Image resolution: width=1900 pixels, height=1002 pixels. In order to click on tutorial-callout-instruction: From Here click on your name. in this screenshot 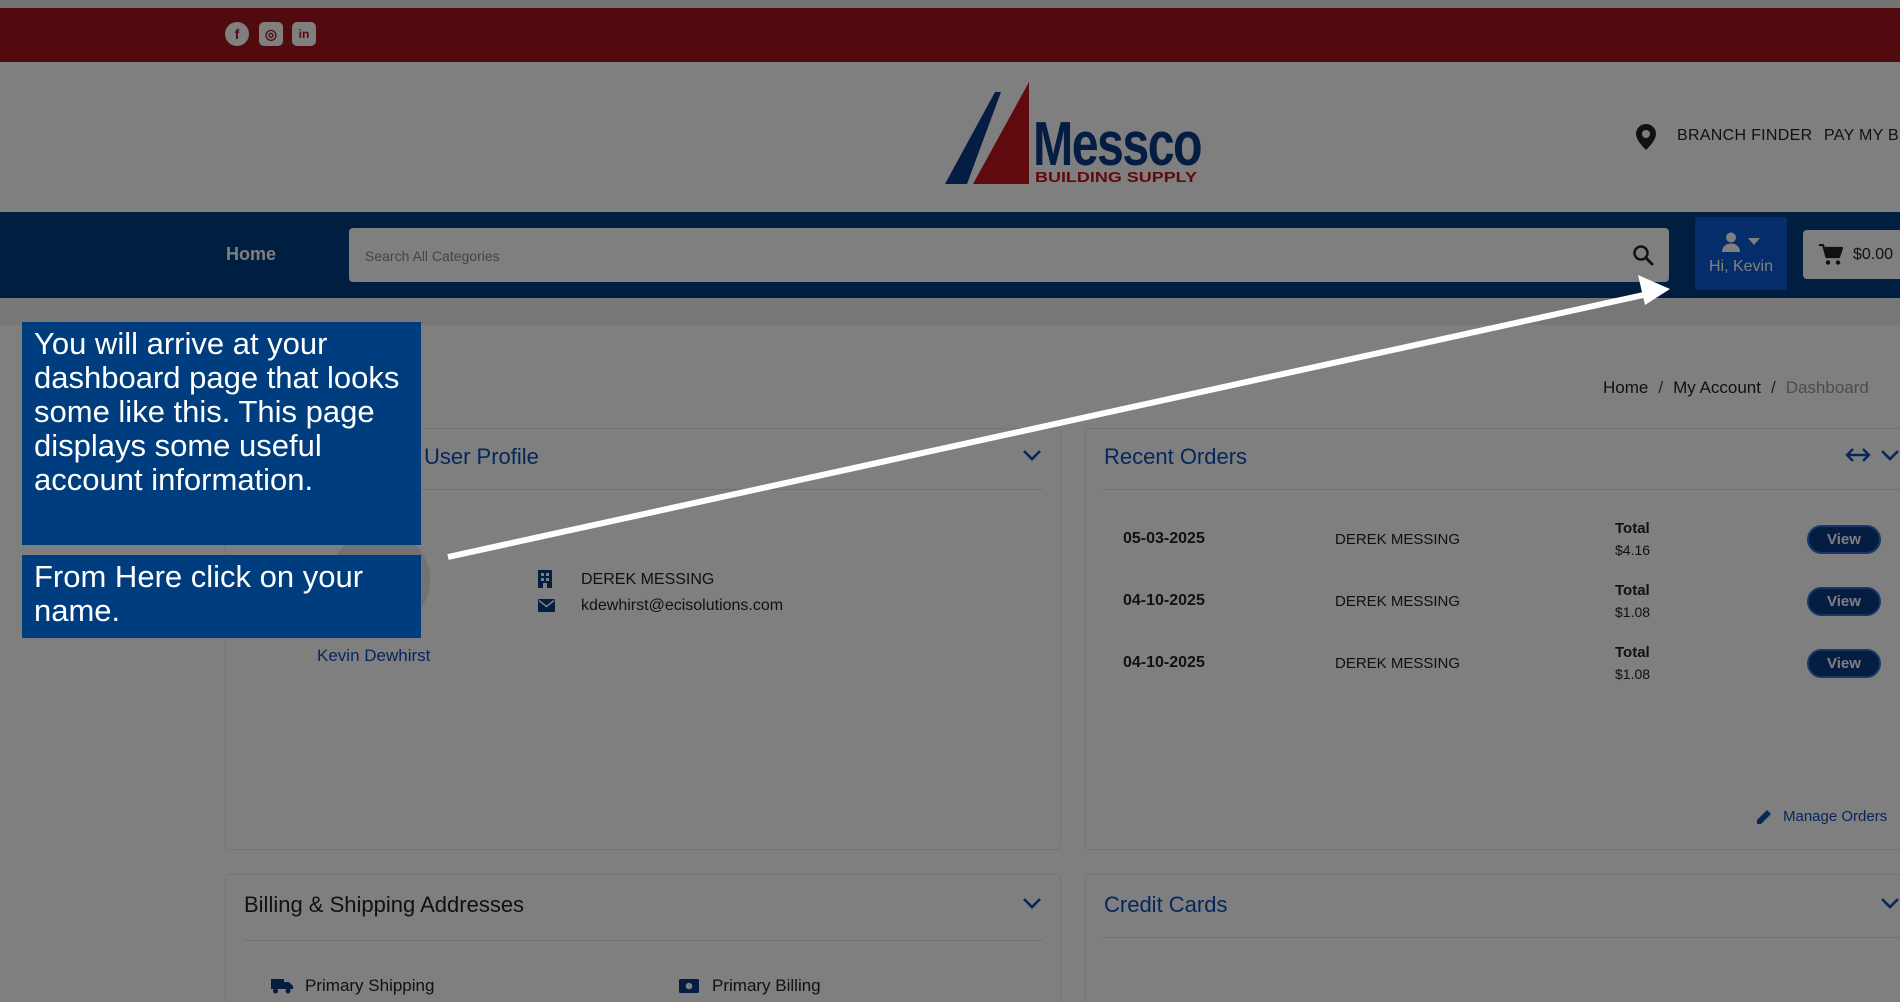, I will do `click(221, 596)`.